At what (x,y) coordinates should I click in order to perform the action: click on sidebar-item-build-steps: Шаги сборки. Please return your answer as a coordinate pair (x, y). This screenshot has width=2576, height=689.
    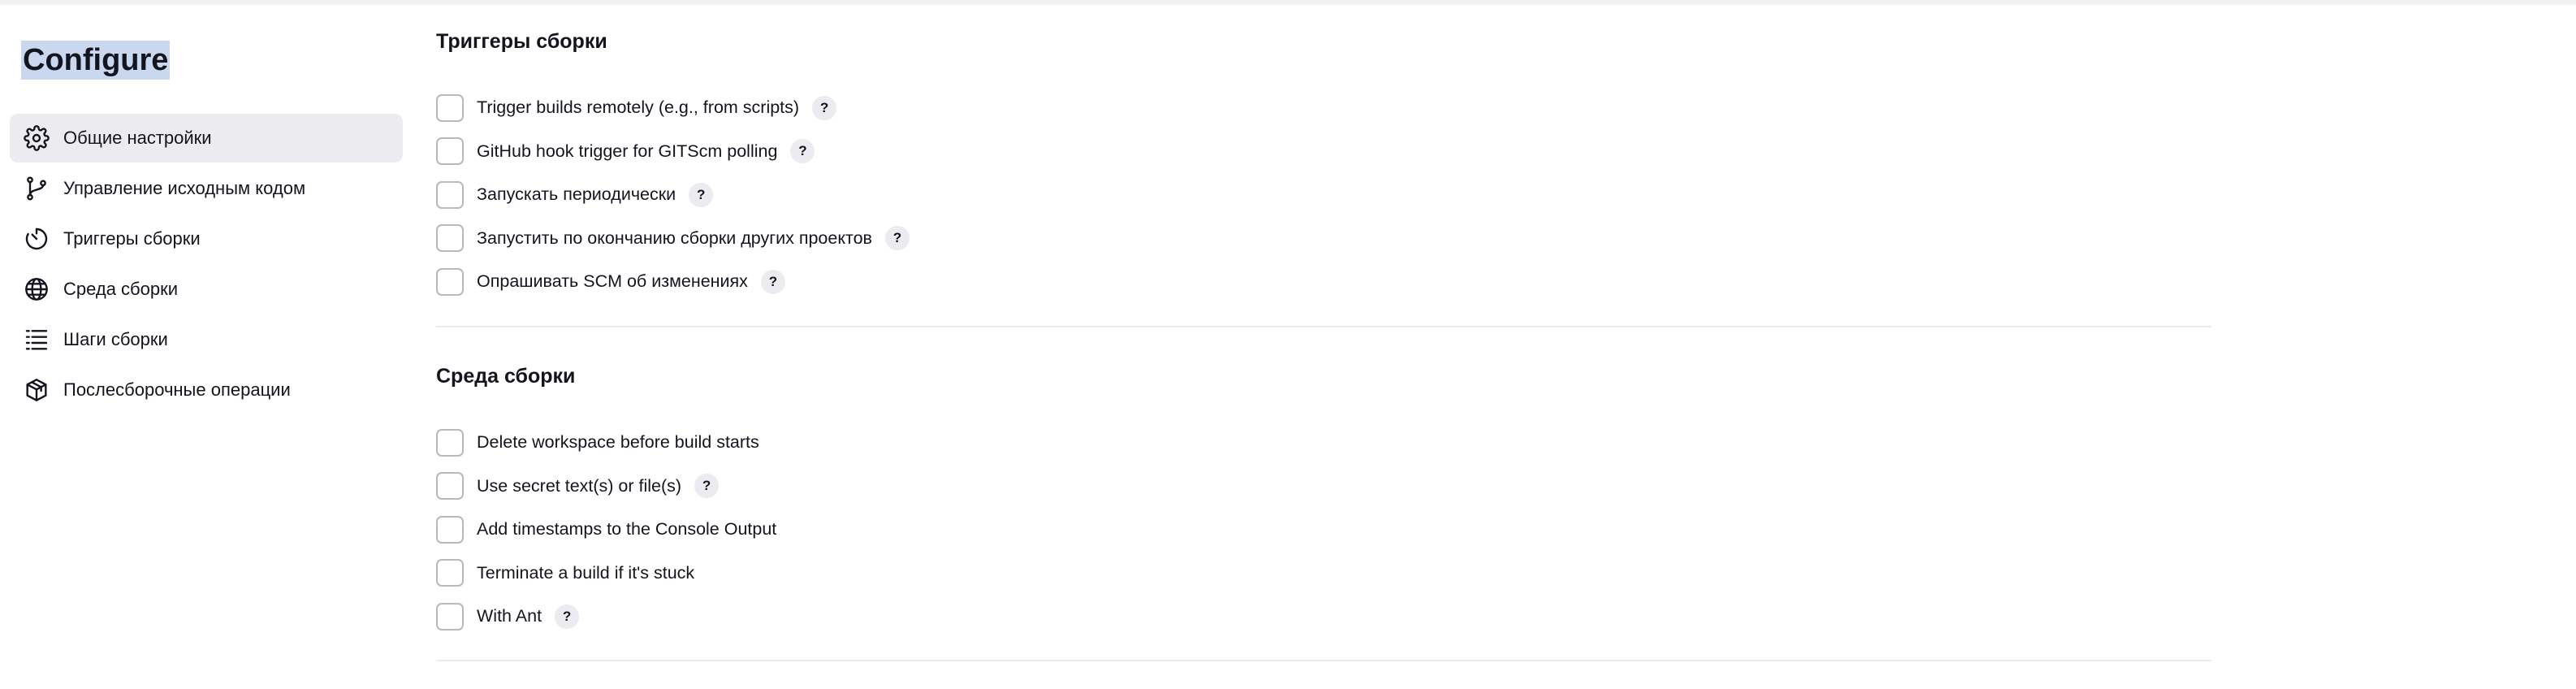
    Looking at the image, I should click on (207, 339).